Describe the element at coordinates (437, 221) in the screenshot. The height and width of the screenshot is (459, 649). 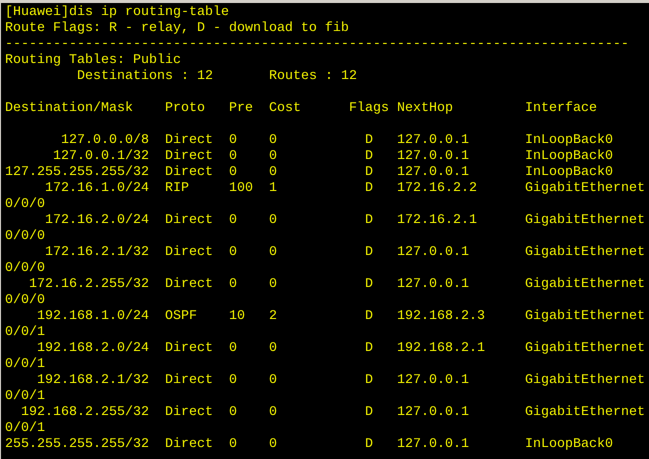
I see `table-cell-text: 172.16.2.1` at that location.